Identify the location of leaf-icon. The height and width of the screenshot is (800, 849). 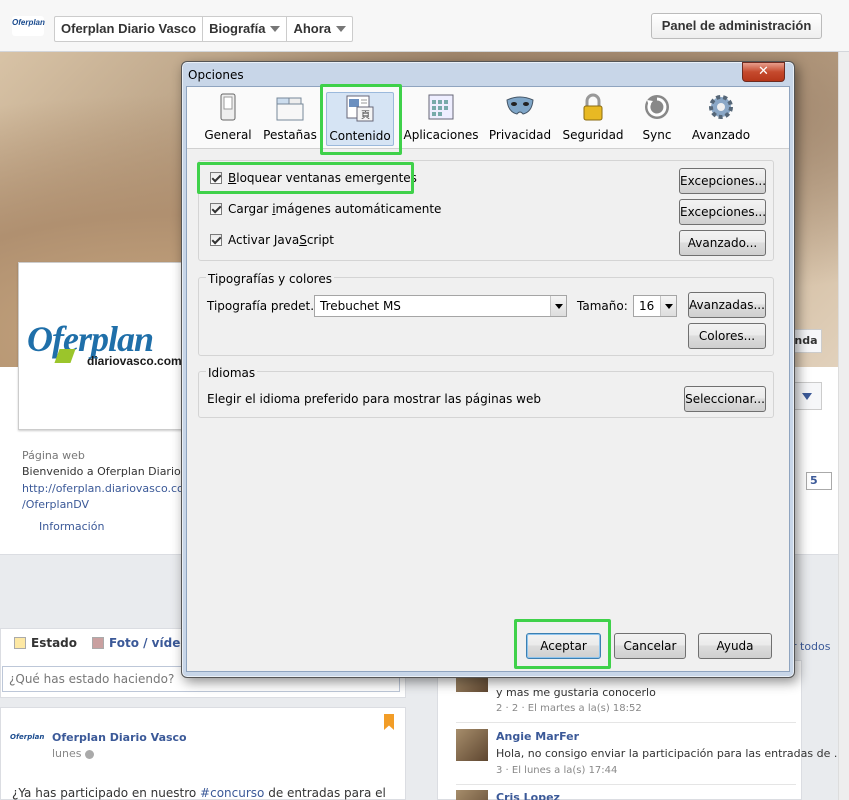
(65, 356).